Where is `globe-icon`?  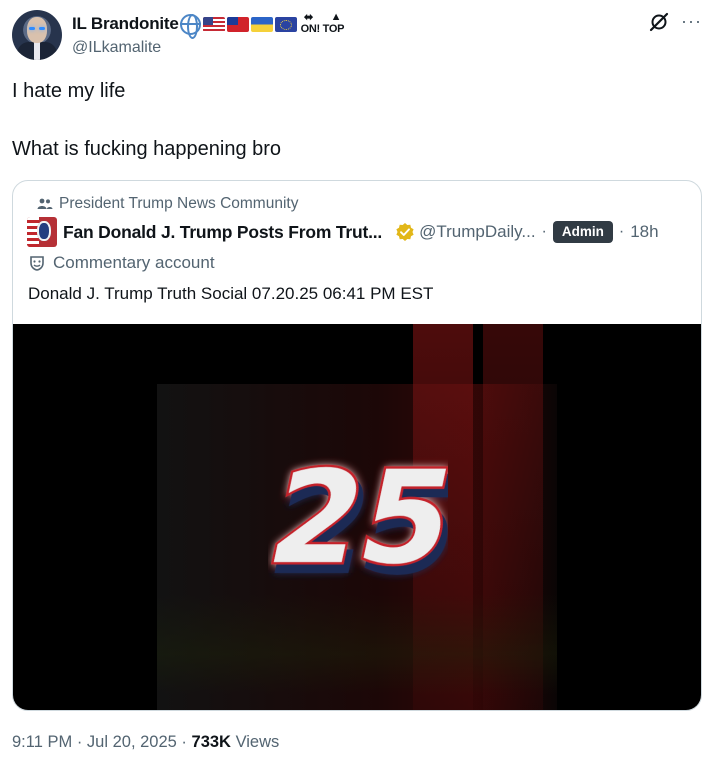
globe-icon is located at coordinates (190, 26).